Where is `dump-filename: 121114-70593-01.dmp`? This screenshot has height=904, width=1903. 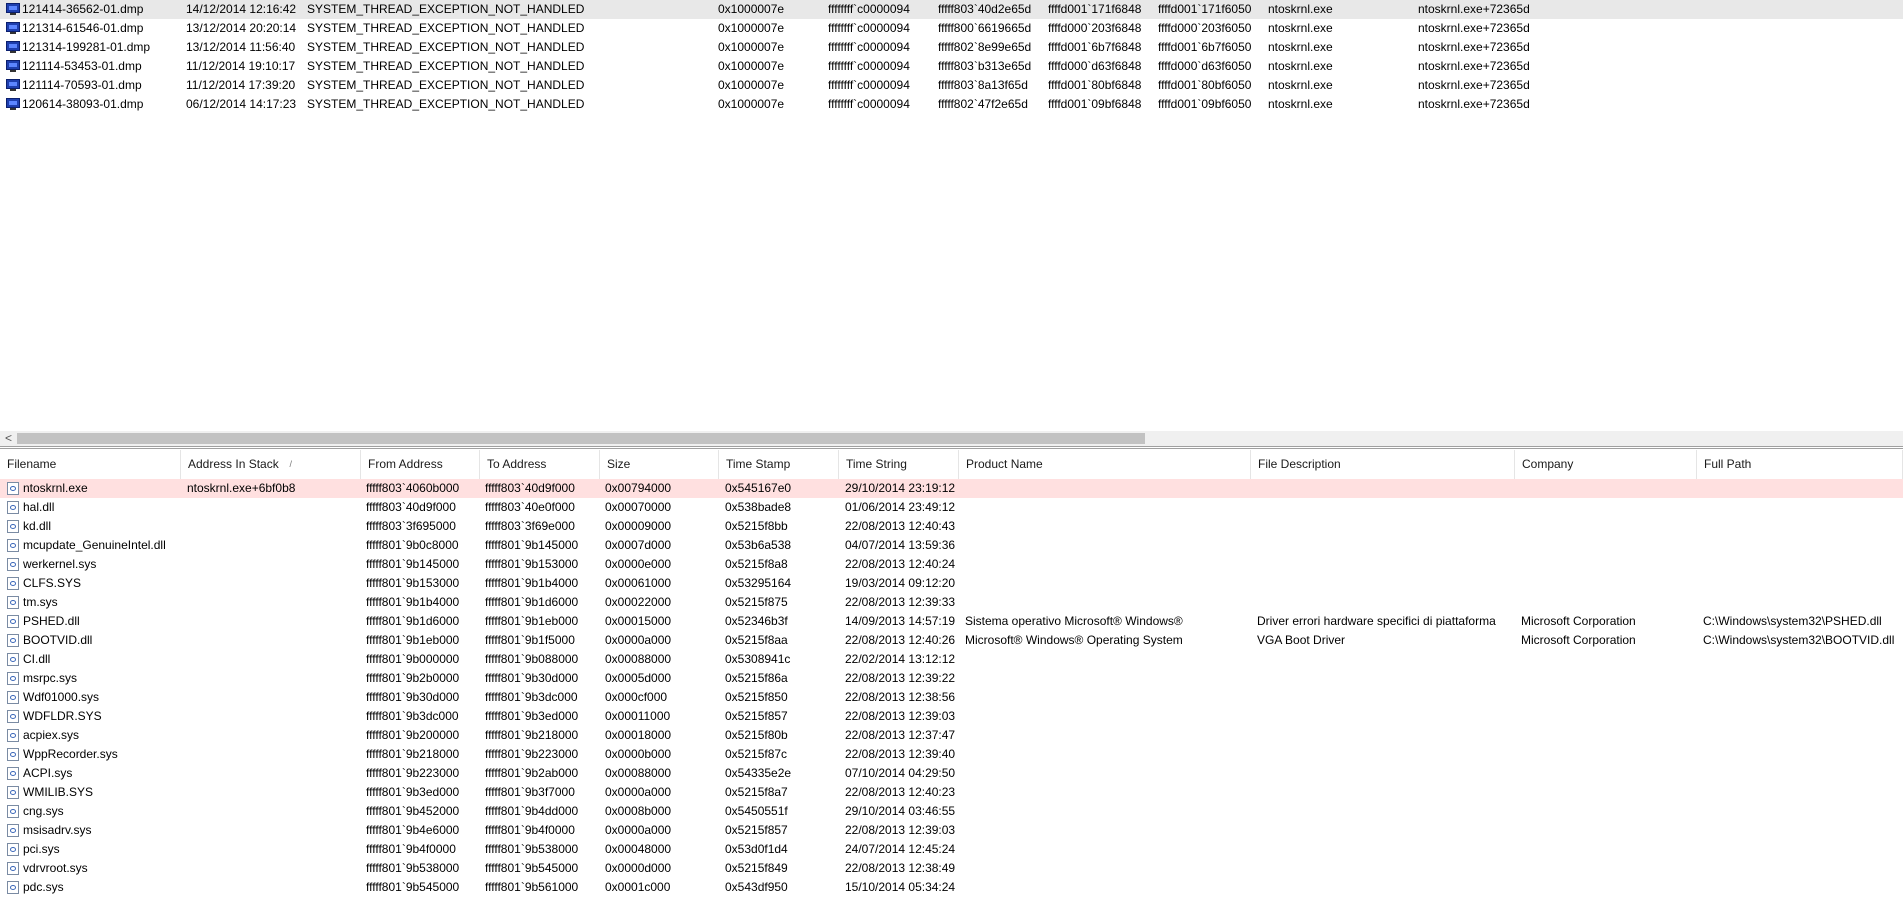 dump-filename: 121114-70593-01.dmp is located at coordinates (82, 85).